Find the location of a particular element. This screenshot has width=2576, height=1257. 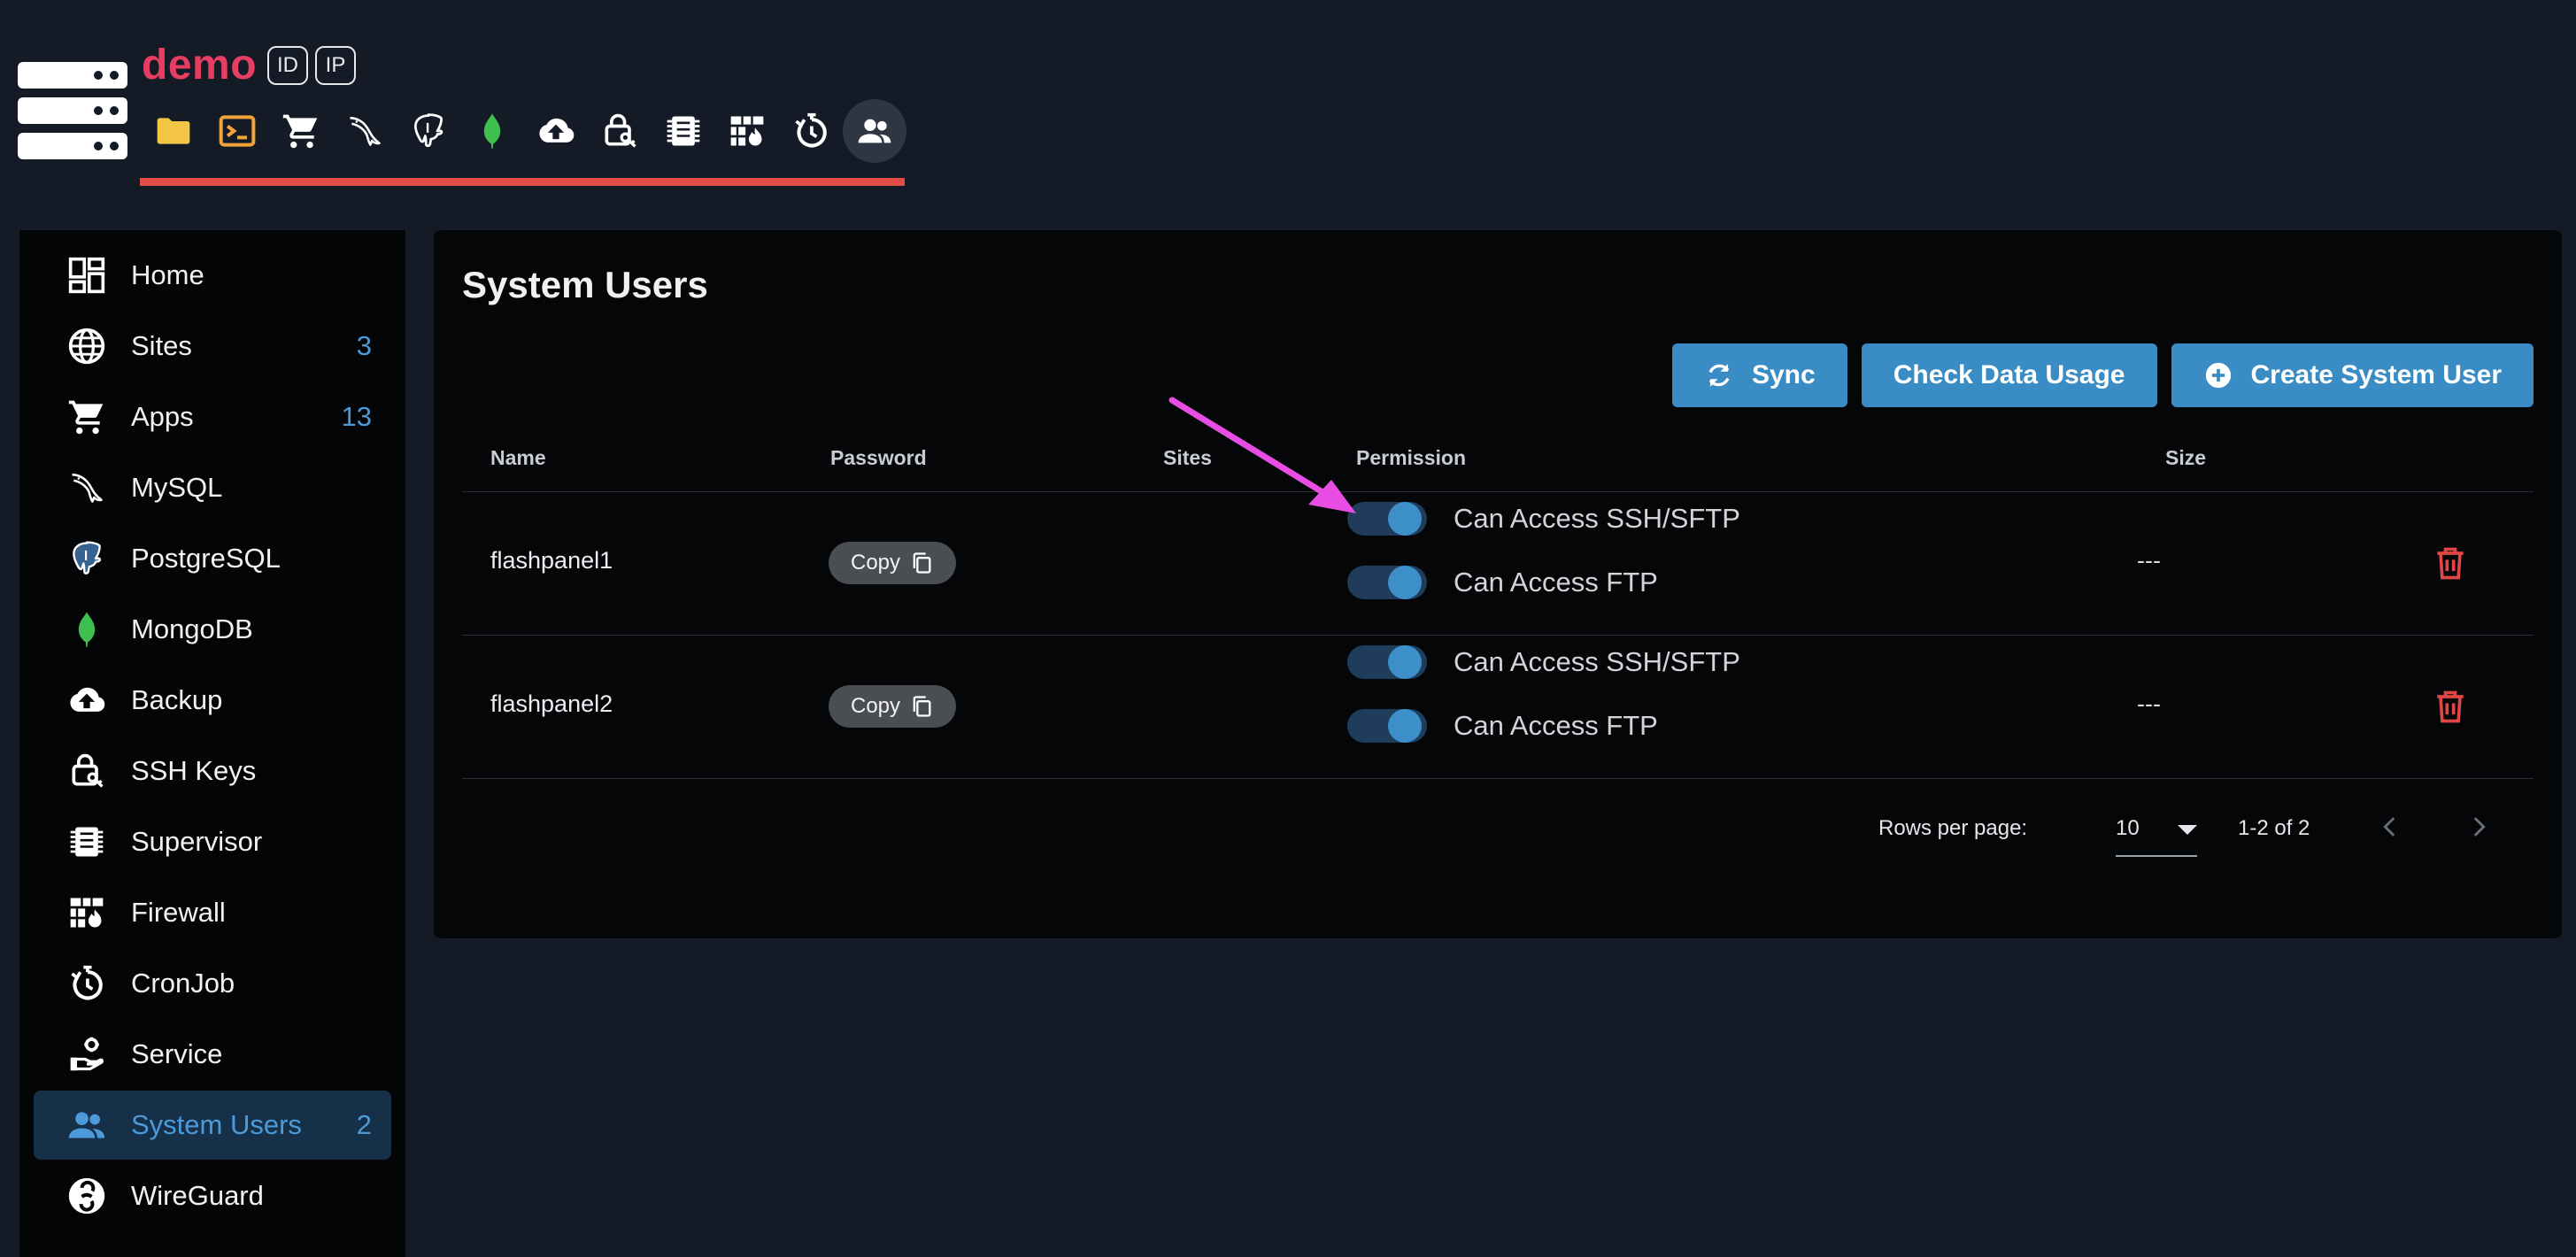

sidebar-item-apps: Apps 13 is located at coordinates (212, 416).